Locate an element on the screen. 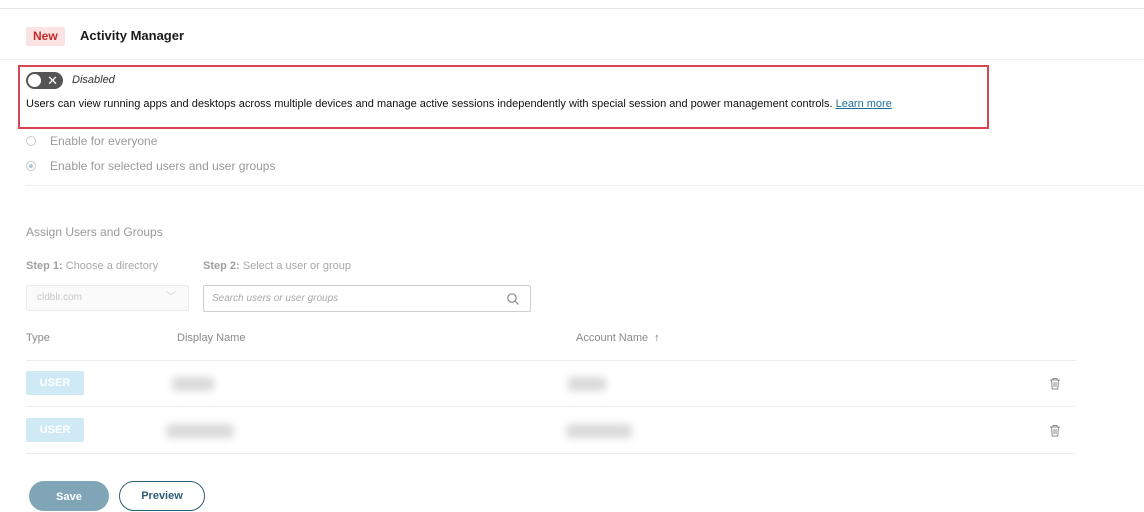  toggle-state-label: Disabled is located at coordinates (93, 80).